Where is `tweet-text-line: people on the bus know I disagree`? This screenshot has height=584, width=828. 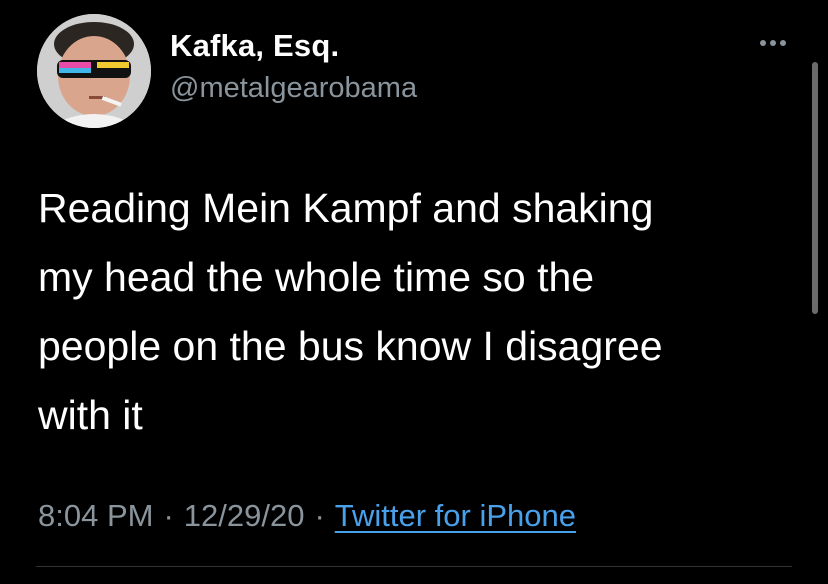
tweet-text-line: people on the bus know I disagree is located at coordinates (350, 346).